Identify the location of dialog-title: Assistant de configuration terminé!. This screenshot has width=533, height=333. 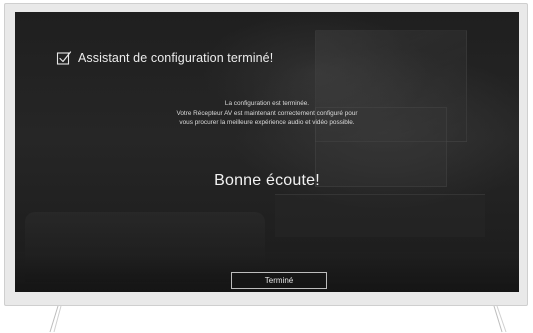
(176, 58).